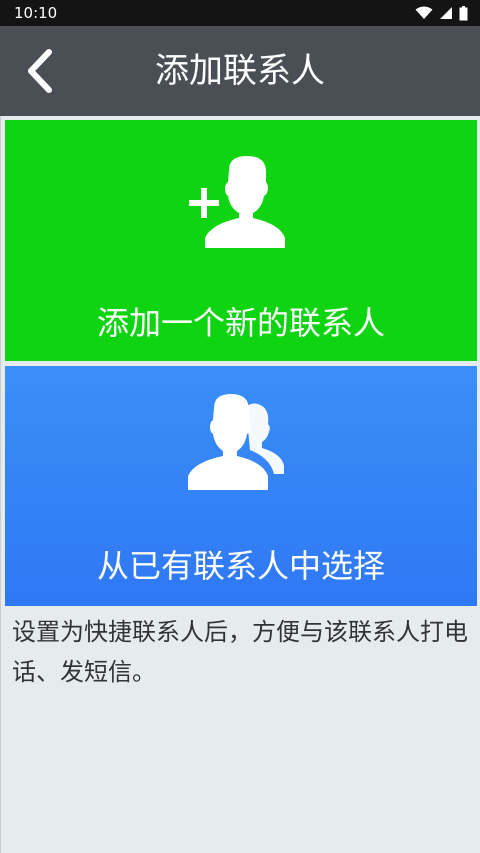  Describe the element at coordinates (240, 13) in the screenshot. I see `status-bar: 10:10` at that location.